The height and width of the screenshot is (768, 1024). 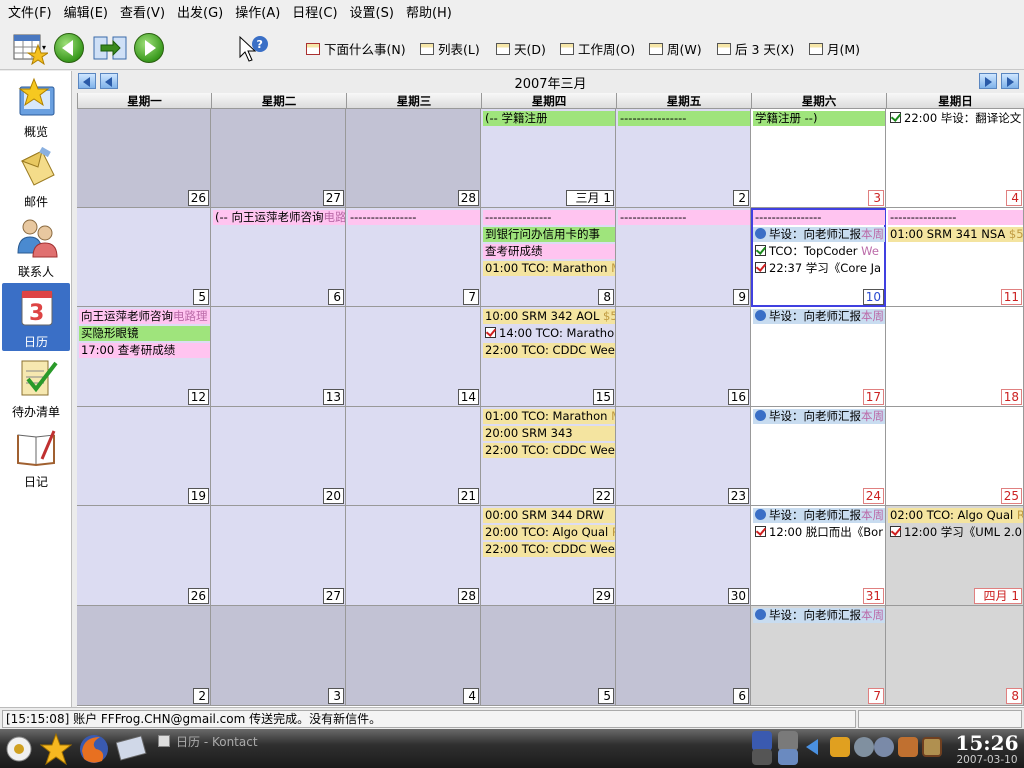 What do you see at coordinates (144, 257) in the screenshot?
I see `day-cell: 5` at bounding box center [144, 257].